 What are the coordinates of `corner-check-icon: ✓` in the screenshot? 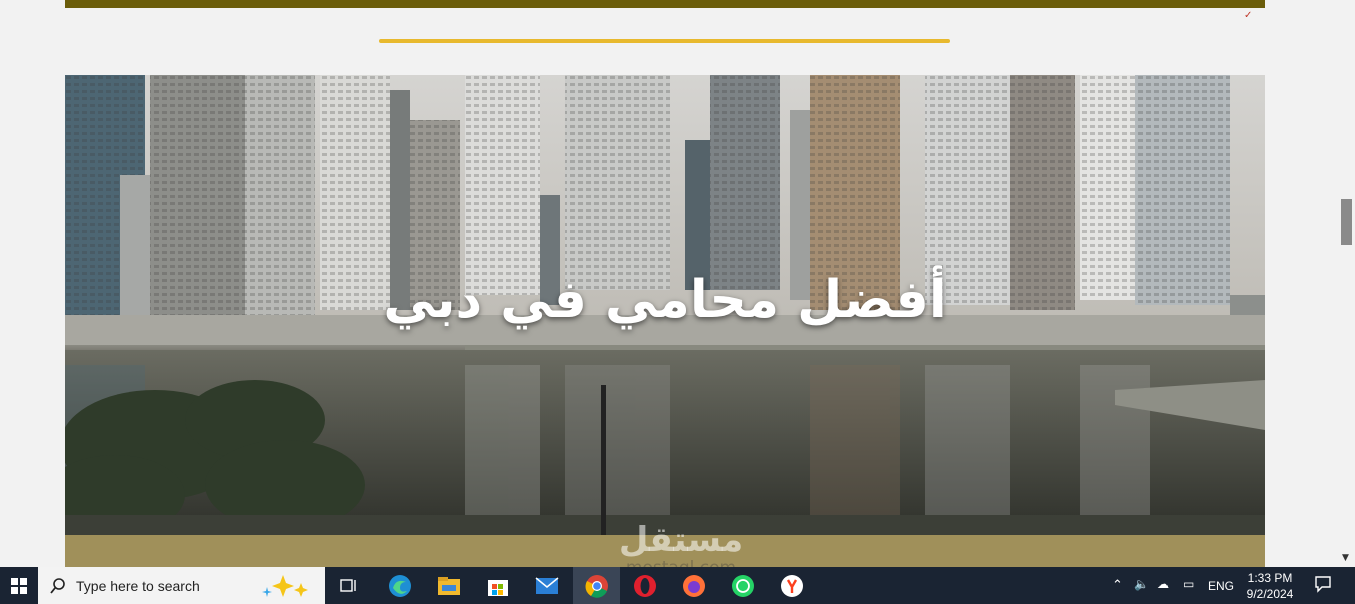 It's located at (1248, 15).